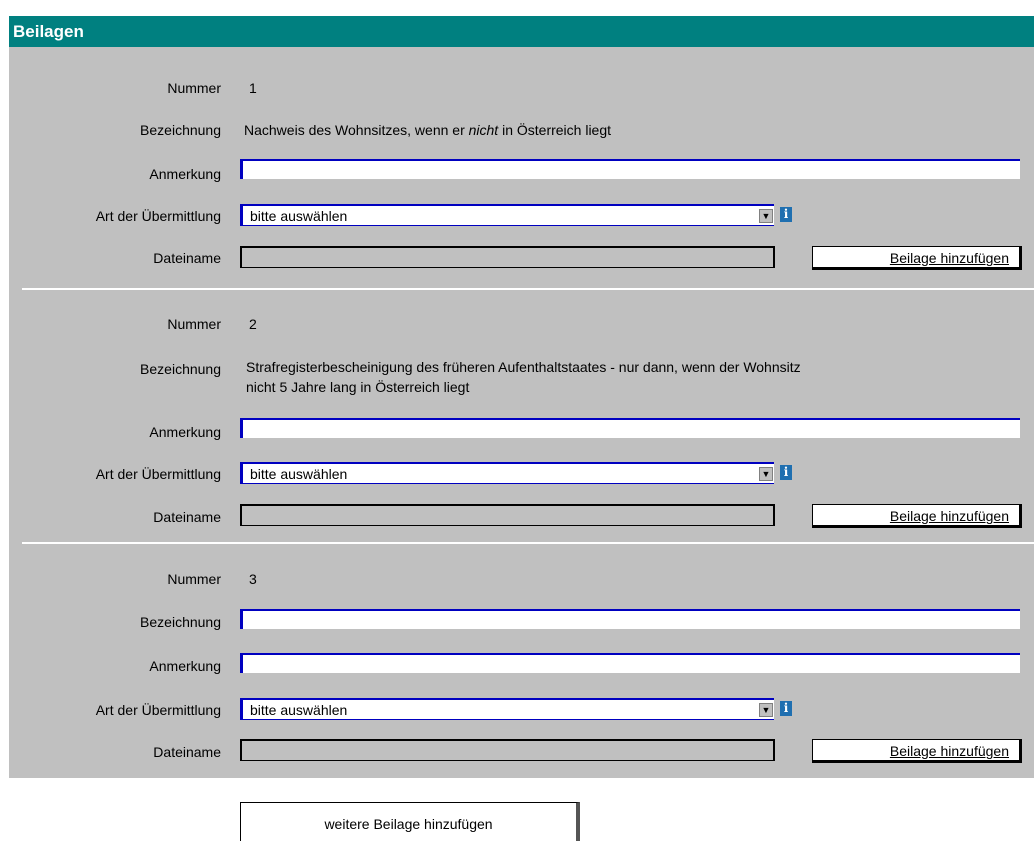 The image size is (1034, 845). I want to click on nummer-value: 2, so click(253, 324).